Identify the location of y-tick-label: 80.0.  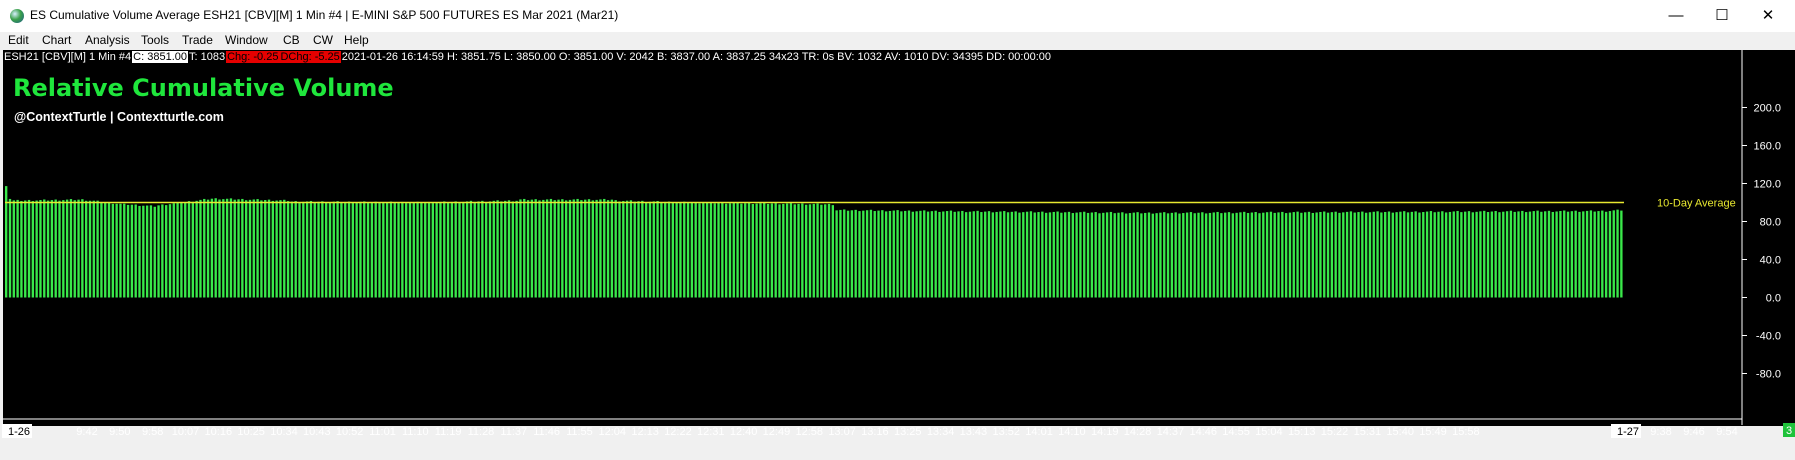
(1770, 223).